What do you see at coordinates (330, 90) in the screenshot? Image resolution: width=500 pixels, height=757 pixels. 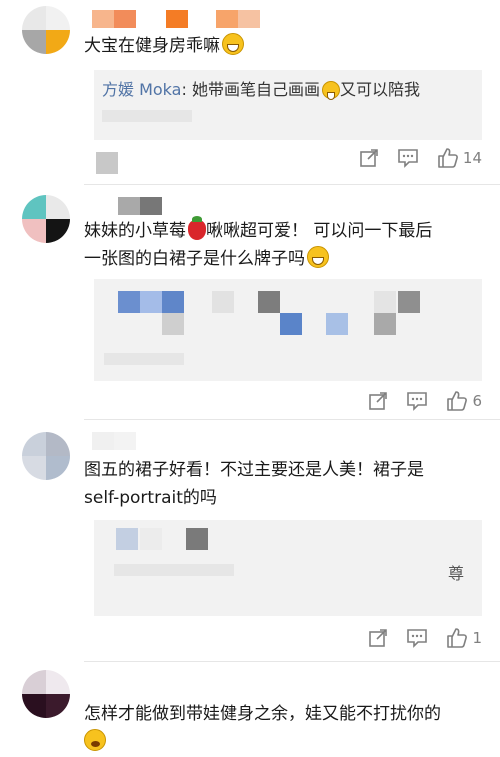 I see `smile-emoji-icon` at bounding box center [330, 90].